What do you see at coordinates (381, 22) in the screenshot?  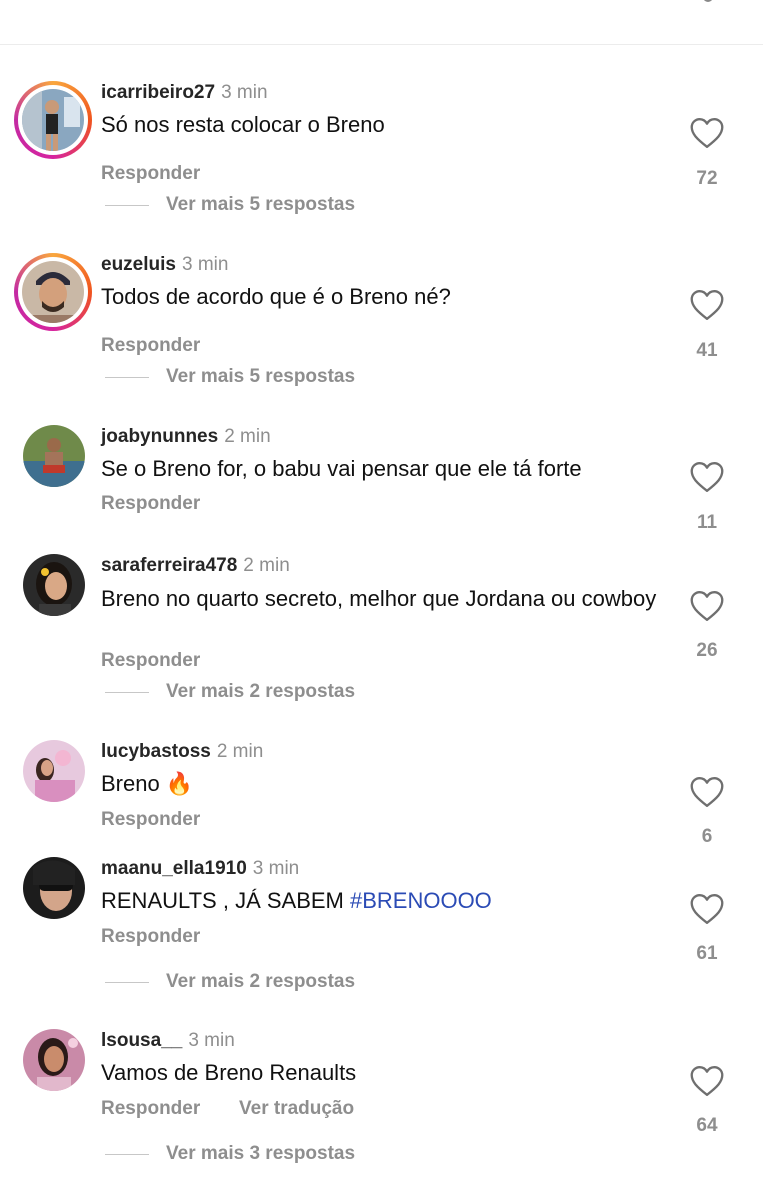 I see `top-bar` at bounding box center [381, 22].